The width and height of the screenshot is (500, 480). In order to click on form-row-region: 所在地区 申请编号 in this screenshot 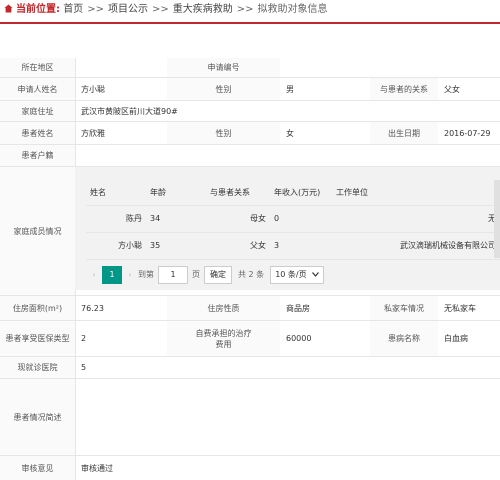, I will do `click(250, 68)`.